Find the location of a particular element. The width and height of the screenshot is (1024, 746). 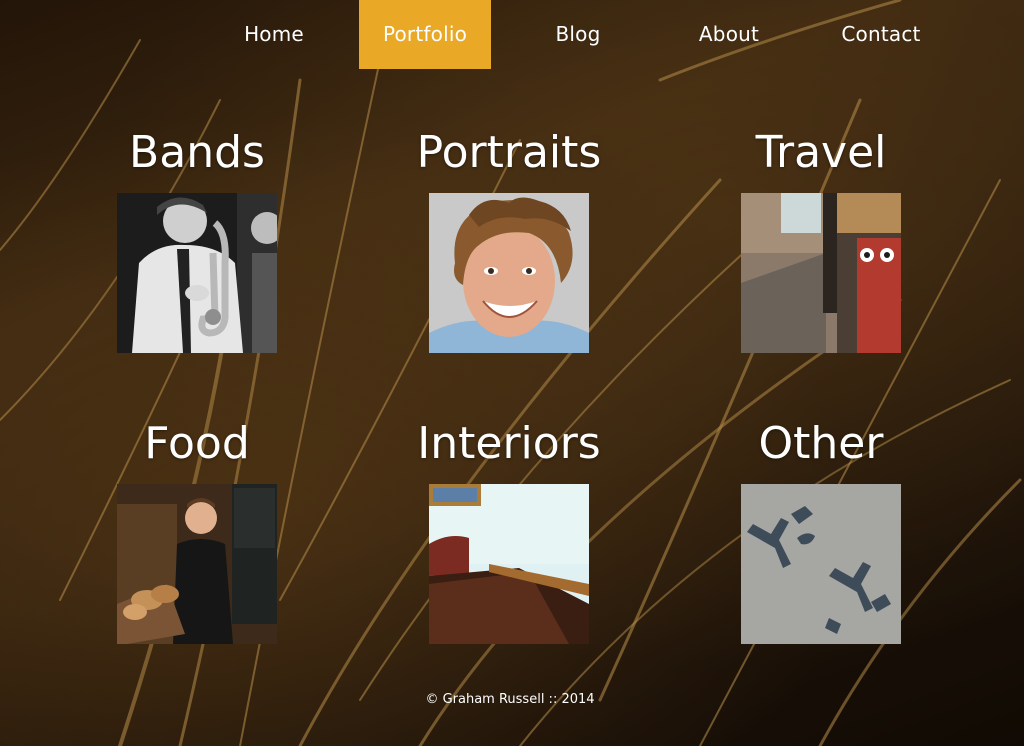

main-nav: Home Portfolio Blog About Contact is located at coordinates (512, 34).